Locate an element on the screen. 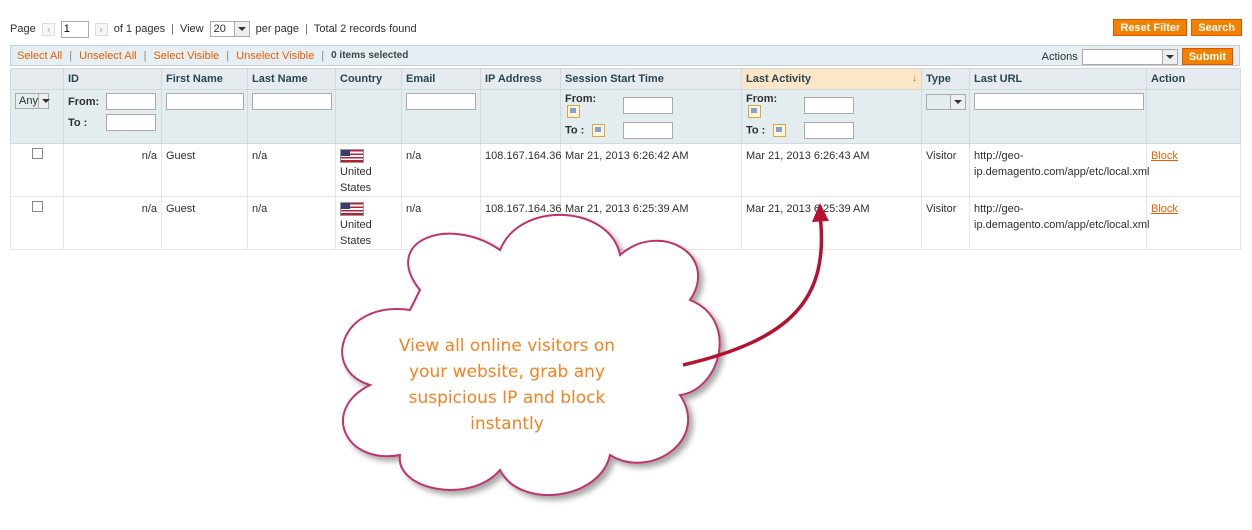 Image resolution: width=1252 pixels, height=530 pixels. view-select: 20 is located at coordinates (229, 29).